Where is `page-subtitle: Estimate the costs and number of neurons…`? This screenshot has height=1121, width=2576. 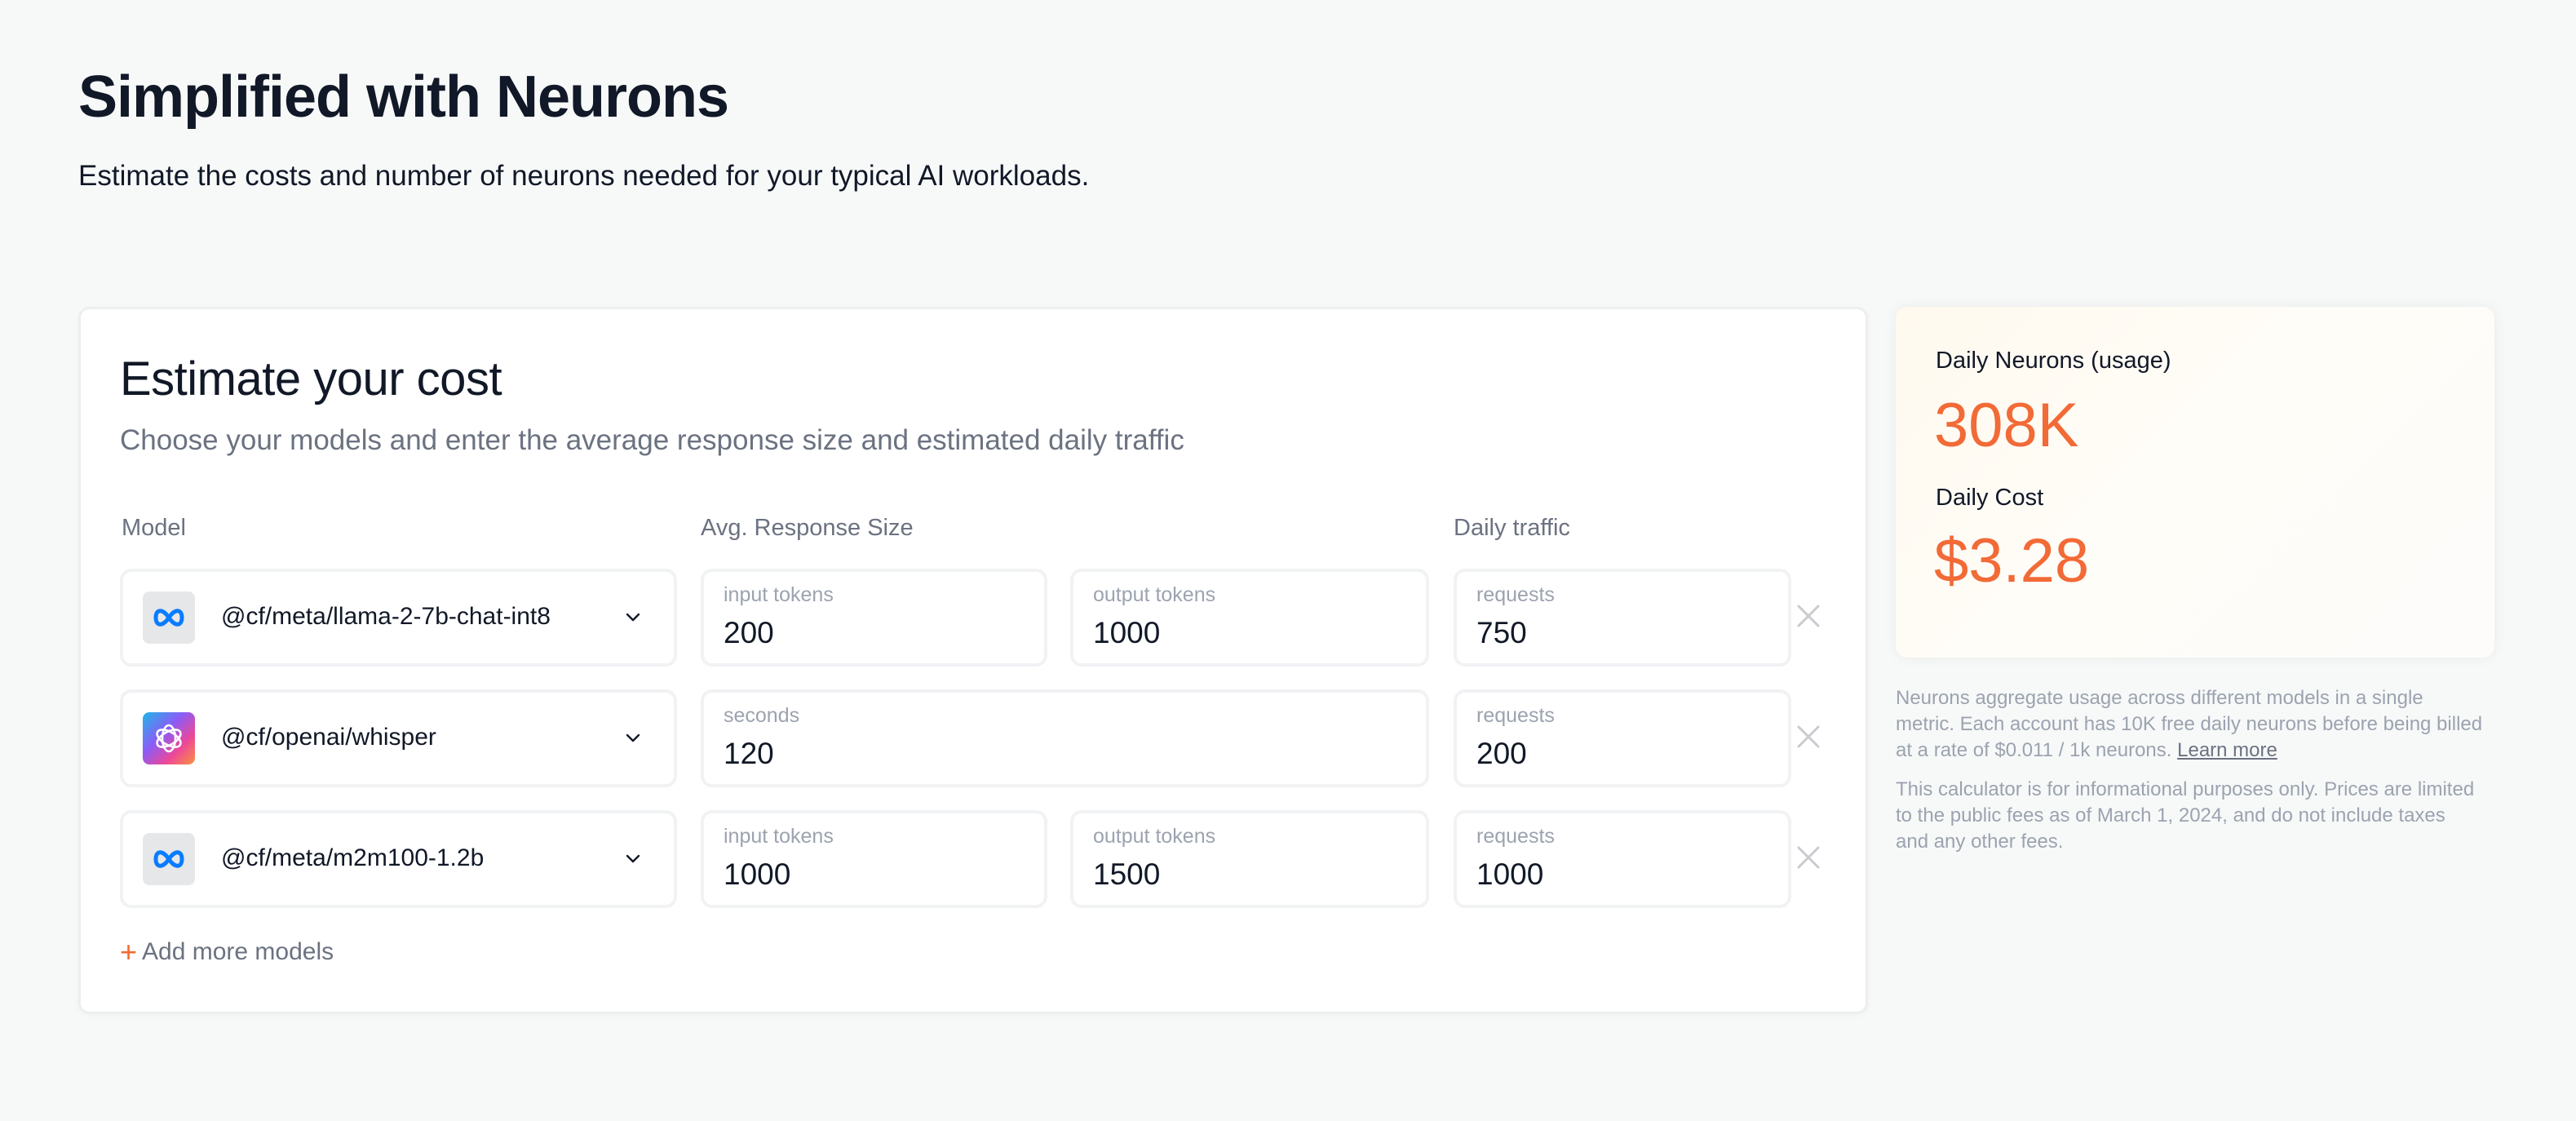
page-subtitle: Estimate the costs and number of neurons… is located at coordinates (584, 176).